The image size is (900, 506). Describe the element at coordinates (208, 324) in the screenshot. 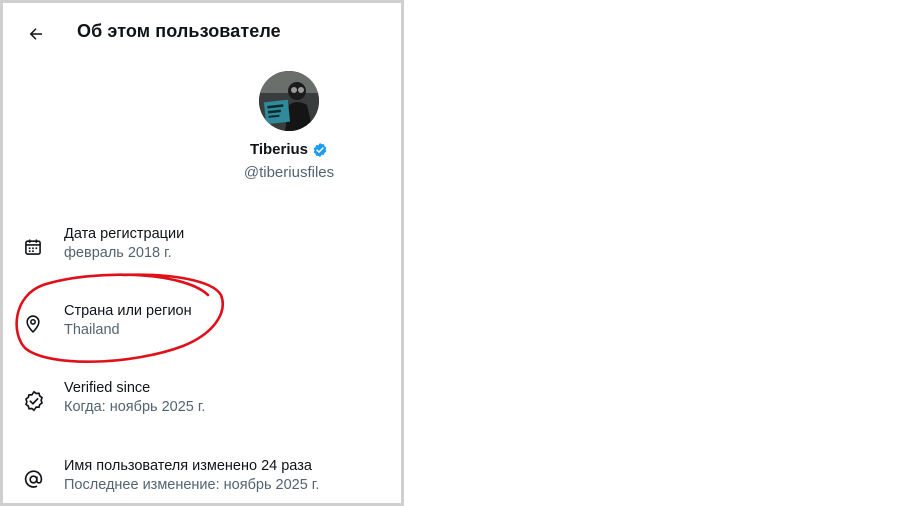

I see `info-row-country: Страна или регион Thailand` at that location.